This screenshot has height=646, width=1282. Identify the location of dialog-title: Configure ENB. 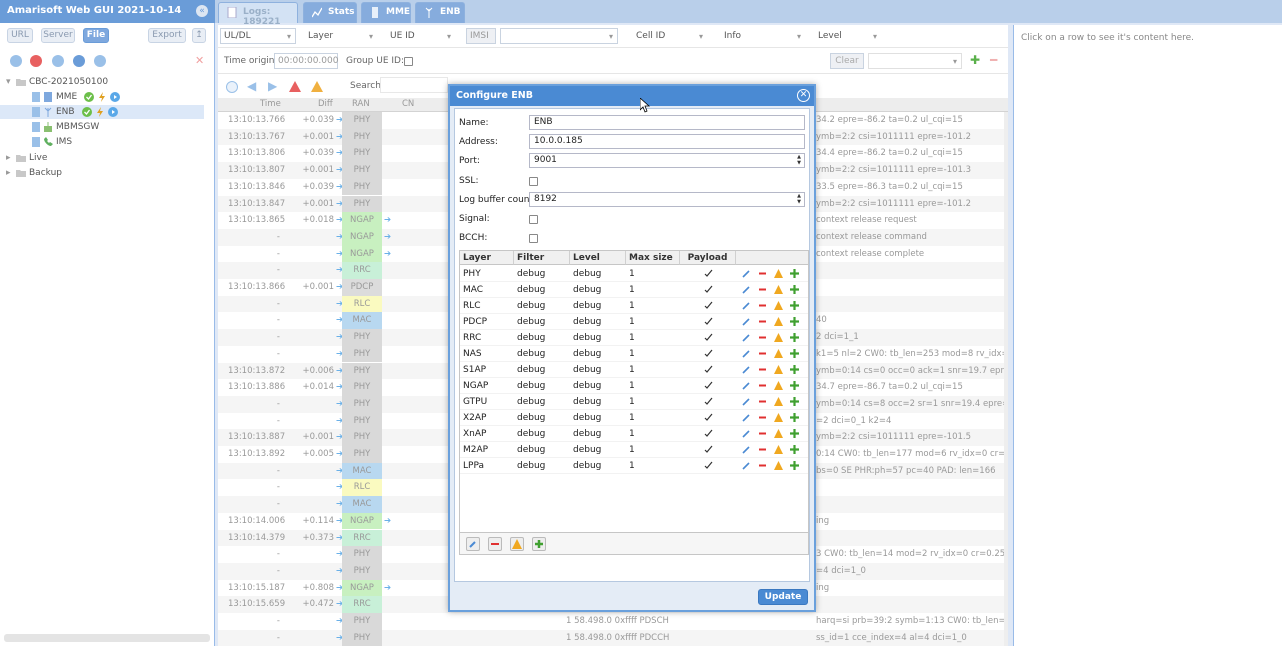
(632, 96).